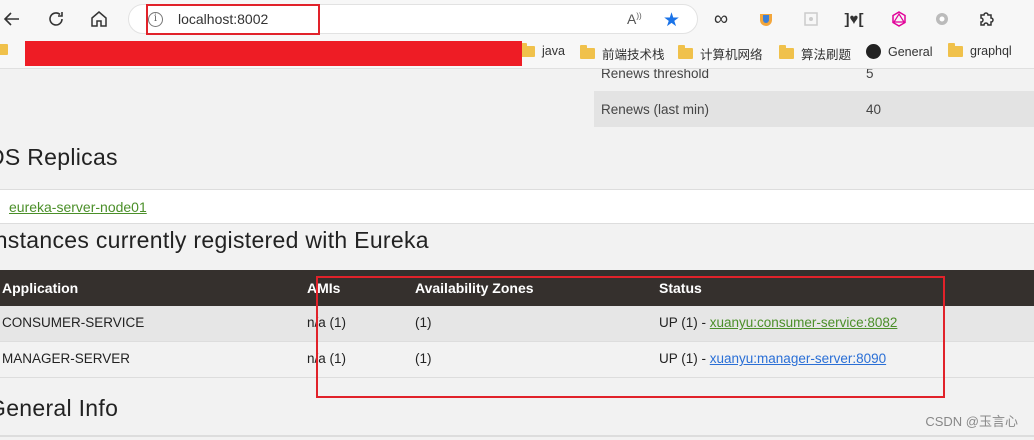  I want to click on bookmark-java: java, so click(542, 50).